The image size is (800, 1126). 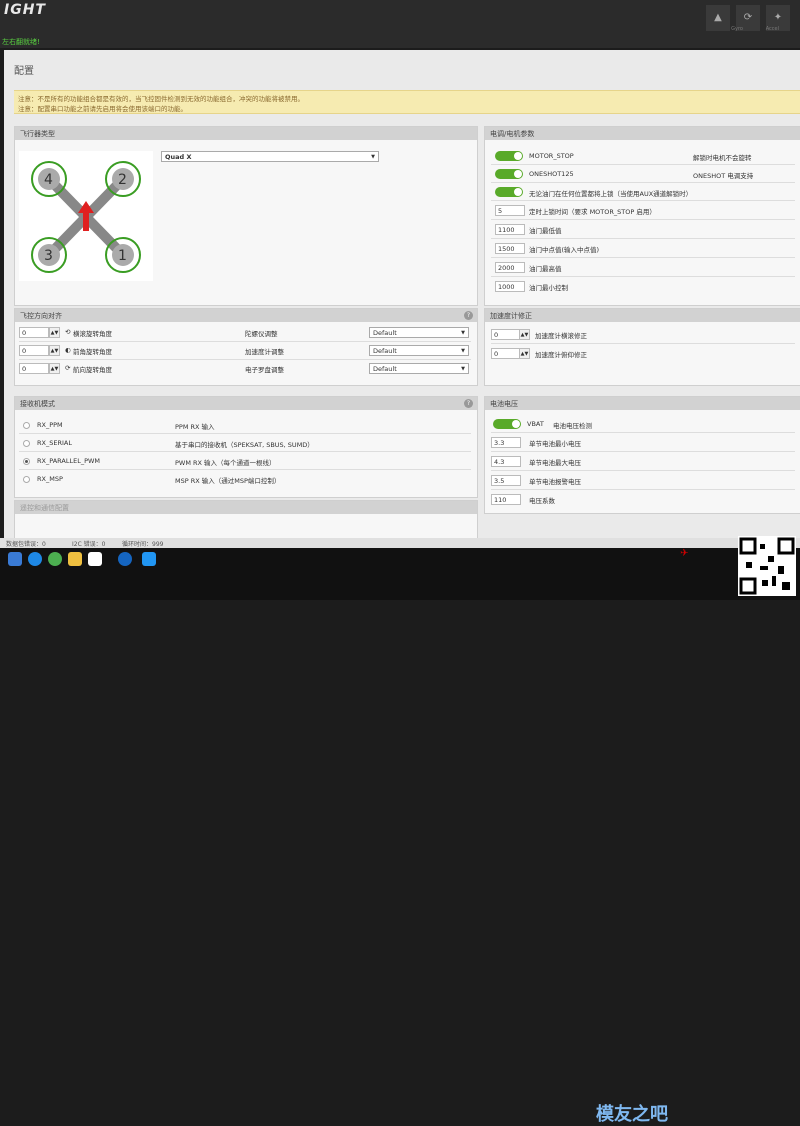 What do you see at coordinates (504, 404) in the screenshot?
I see `battery-panel-title: 电池电压` at bounding box center [504, 404].